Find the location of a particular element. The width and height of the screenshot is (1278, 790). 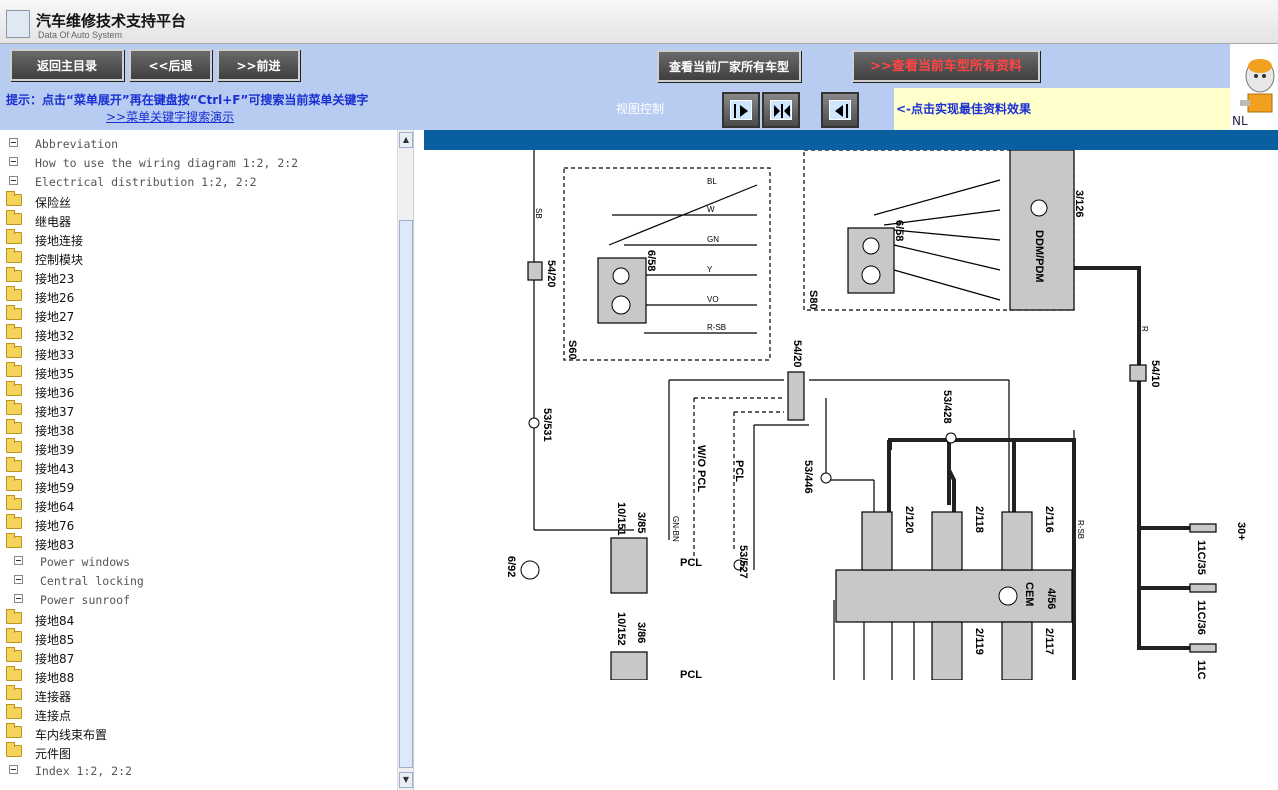

label-54-20-a: 54/20 is located at coordinates (551, 274).